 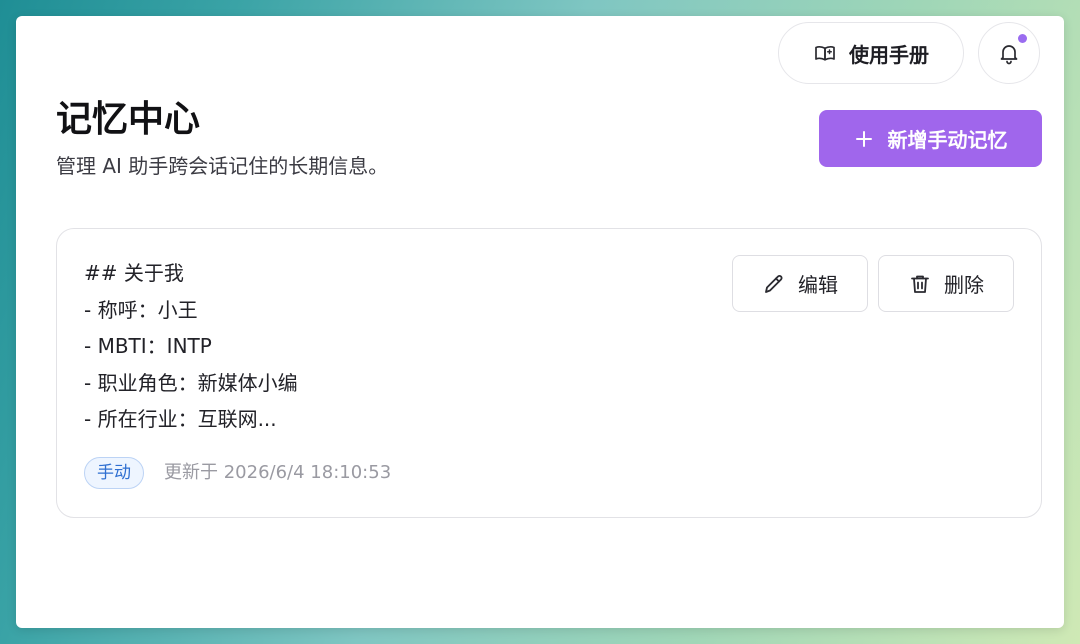 What do you see at coordinates (947, 140) in the screenshot?
I see `add-manual-memory-label: 新增手动记忆` at bounding box center [947, 140].